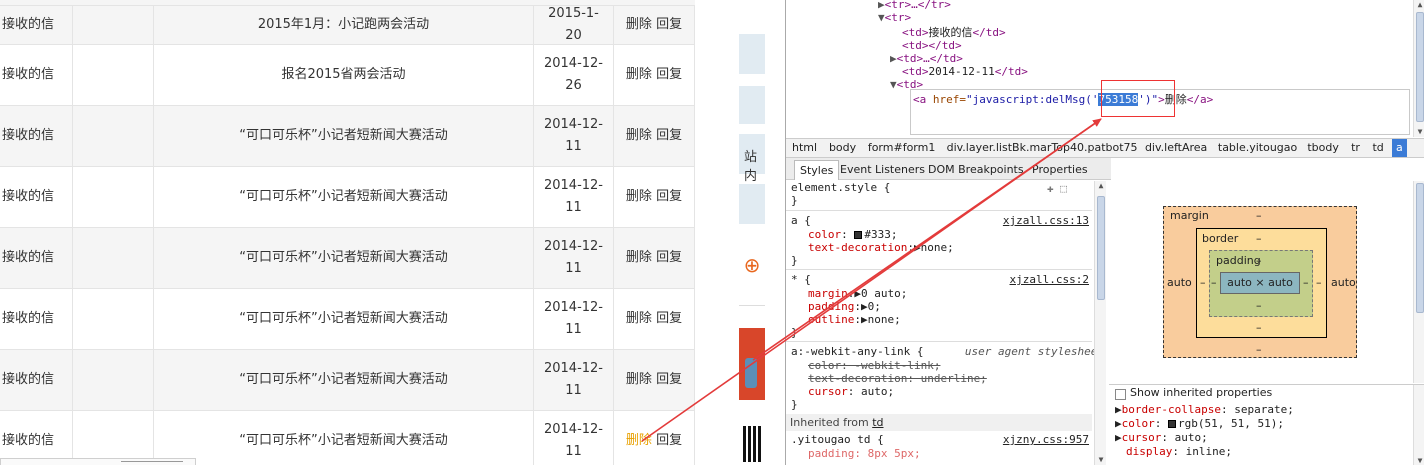 The height and width of the screenshot is (465, 1424). I want to click on collapse-triangle-icon: ▼, so click(893, 84).